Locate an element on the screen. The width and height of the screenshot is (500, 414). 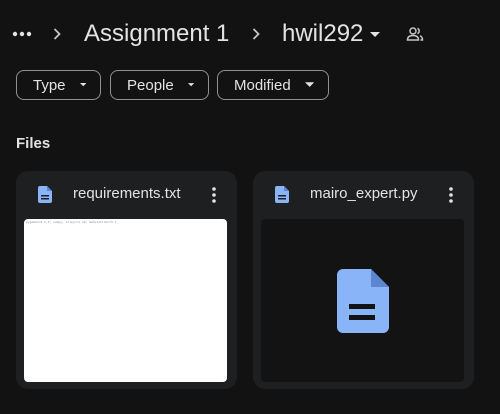
filter-people-chip: People is located at coordinates (159, 85).